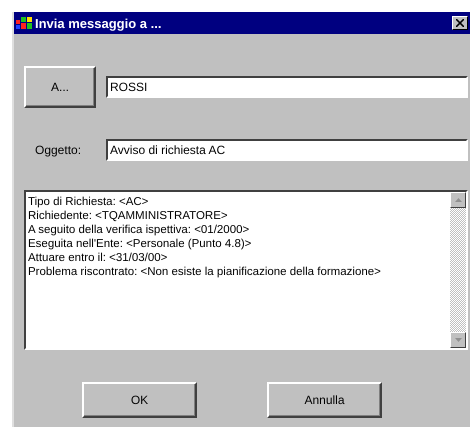  Describe the element at coordinates (139, 230) in the screenshot. I see `message-line: A seguito della verifica ispettiva: <01/2000>` at that location.